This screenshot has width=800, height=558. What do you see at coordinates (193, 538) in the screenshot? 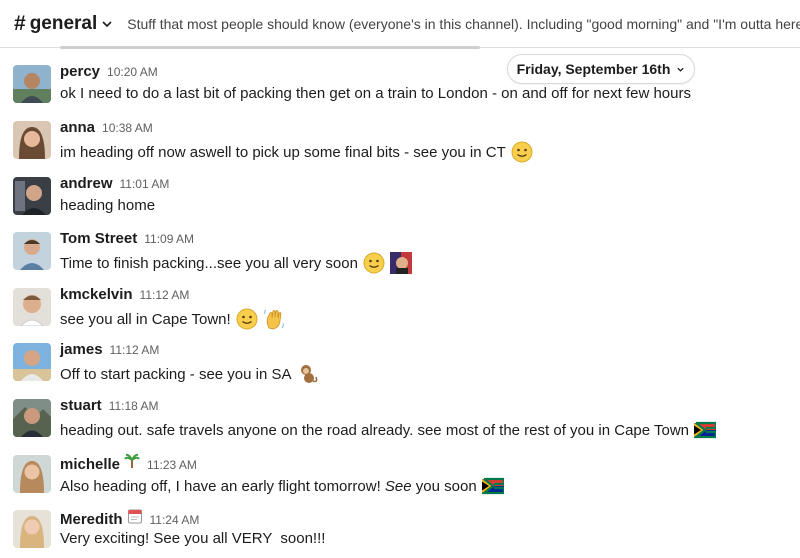
I see `message-text: Very exciting! See you all VERY soon!!!` at bounding box center [193, 538].